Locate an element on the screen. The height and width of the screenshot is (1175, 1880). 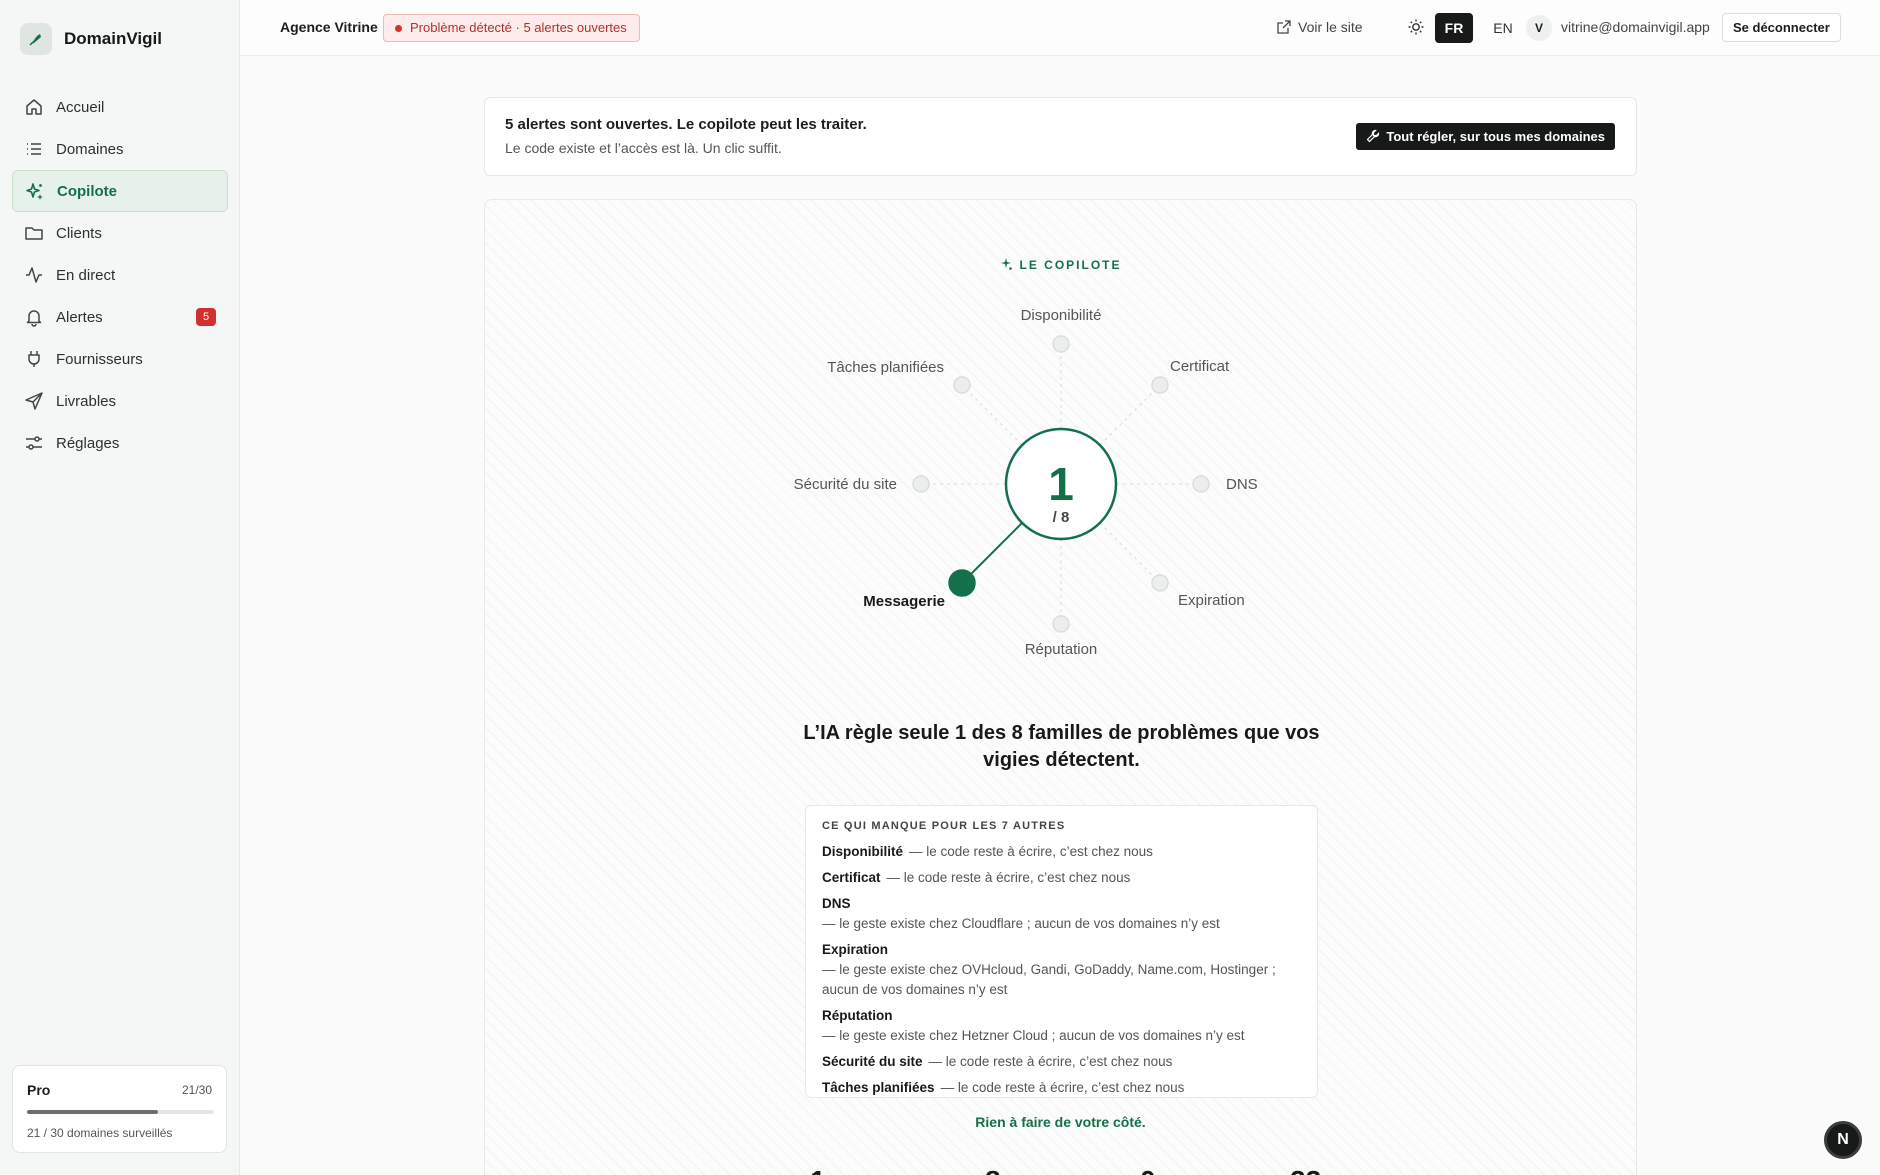
bottom-stat-value: 8 is located at coordinates (993, 1170).